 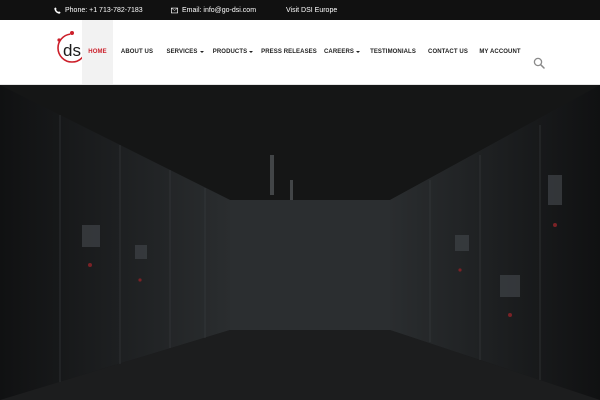 I want to click on nav-products-label: PRODUCTS, so click(x=230, y=52).